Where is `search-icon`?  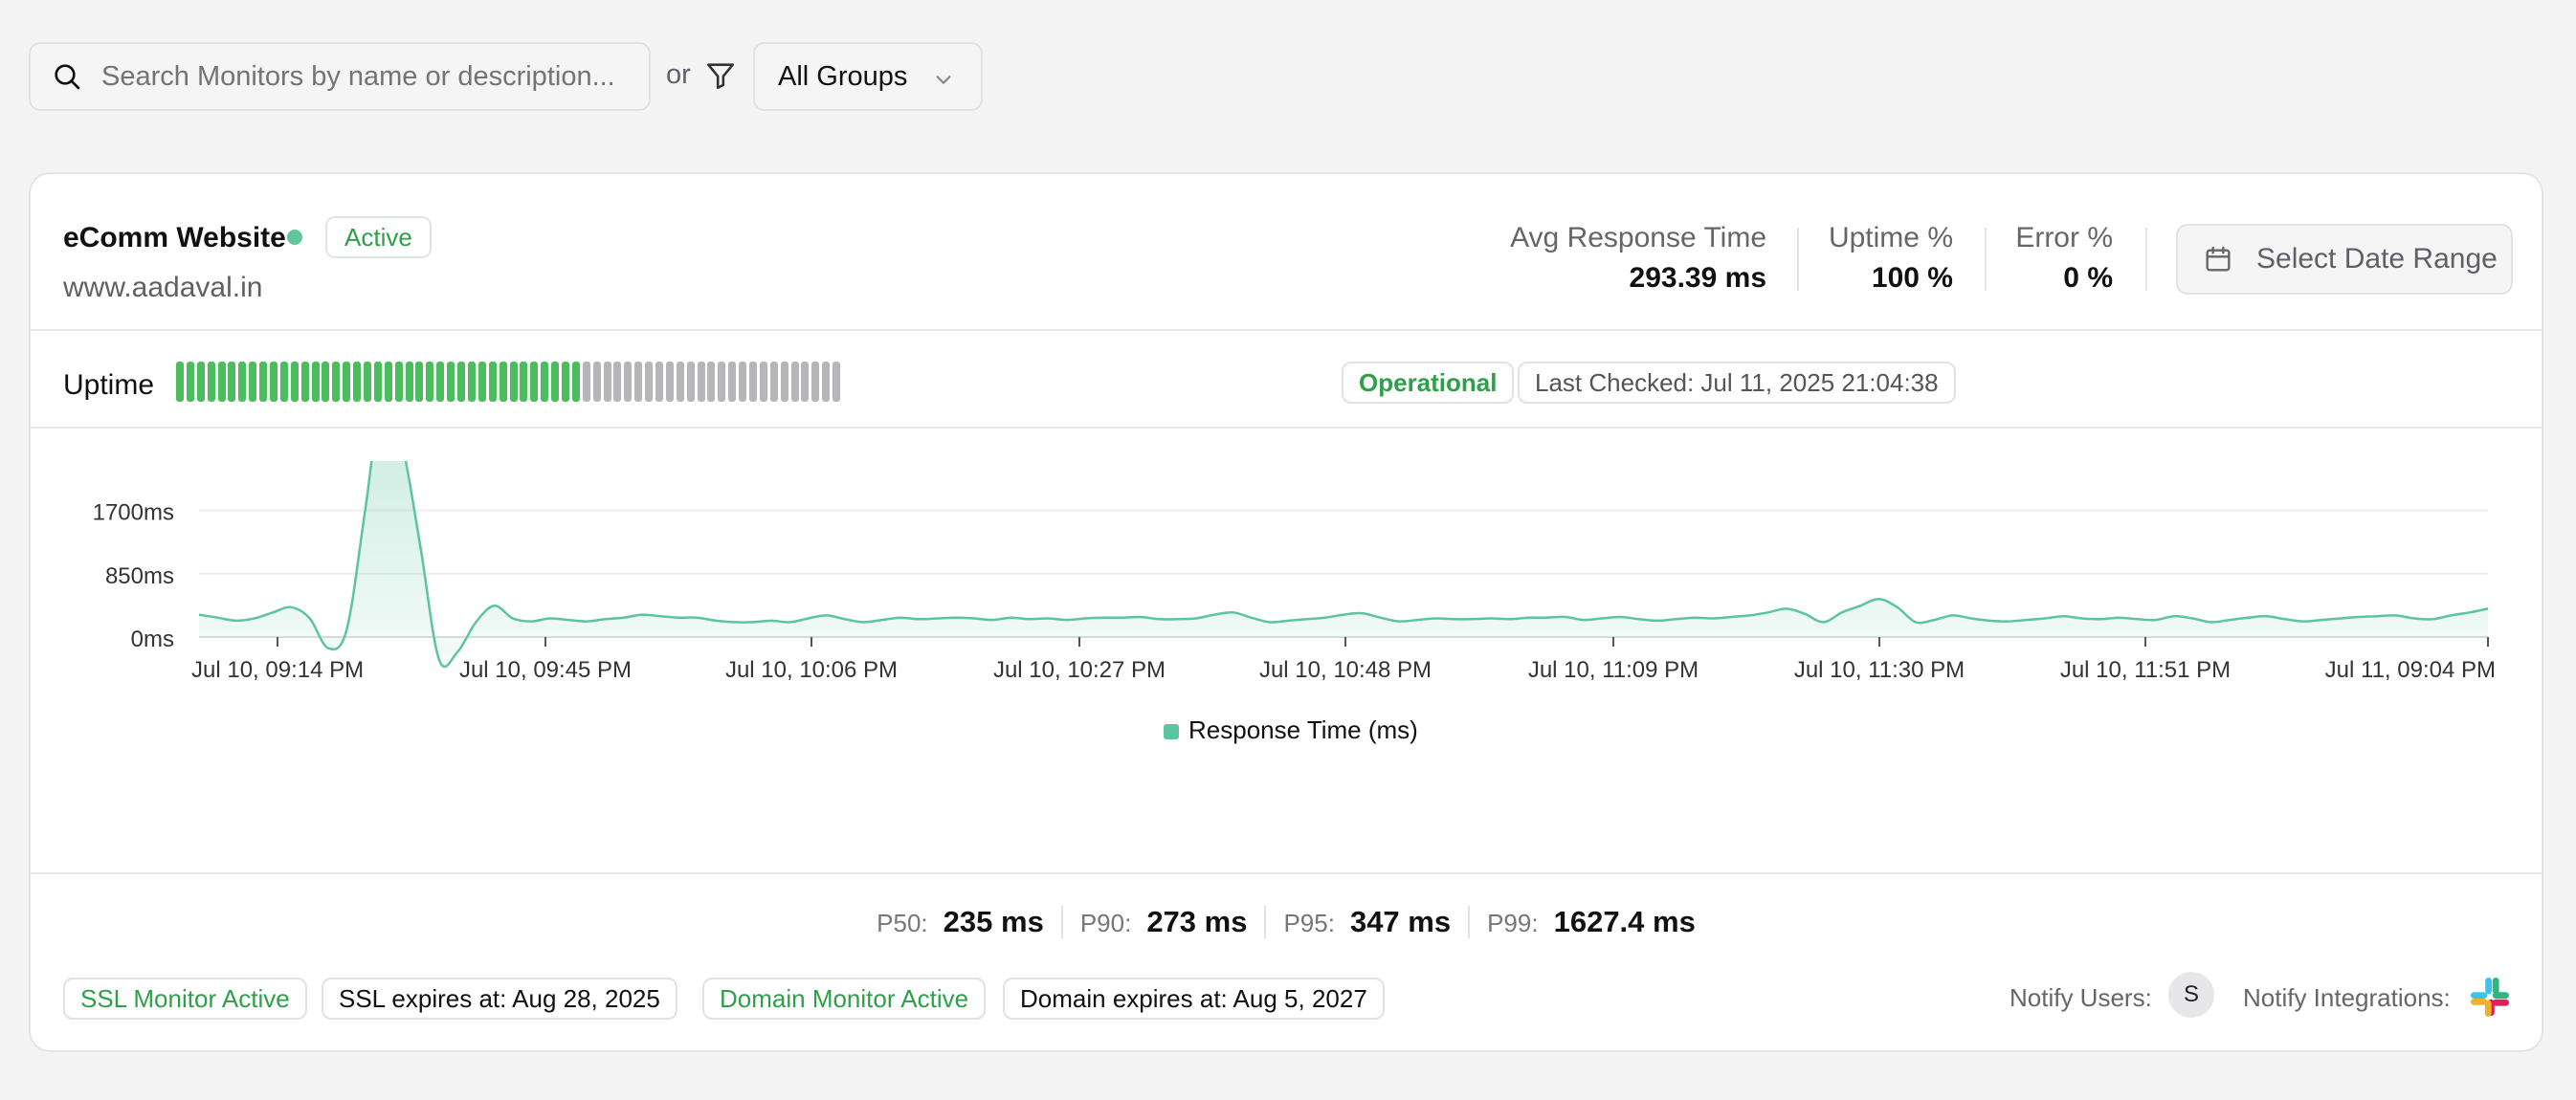
search-icon is located at coordinates (67, 77).